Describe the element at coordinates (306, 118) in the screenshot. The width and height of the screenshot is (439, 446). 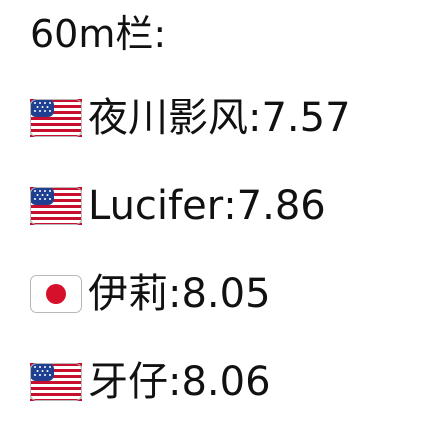
I see `result-time: 7.57` at that location.